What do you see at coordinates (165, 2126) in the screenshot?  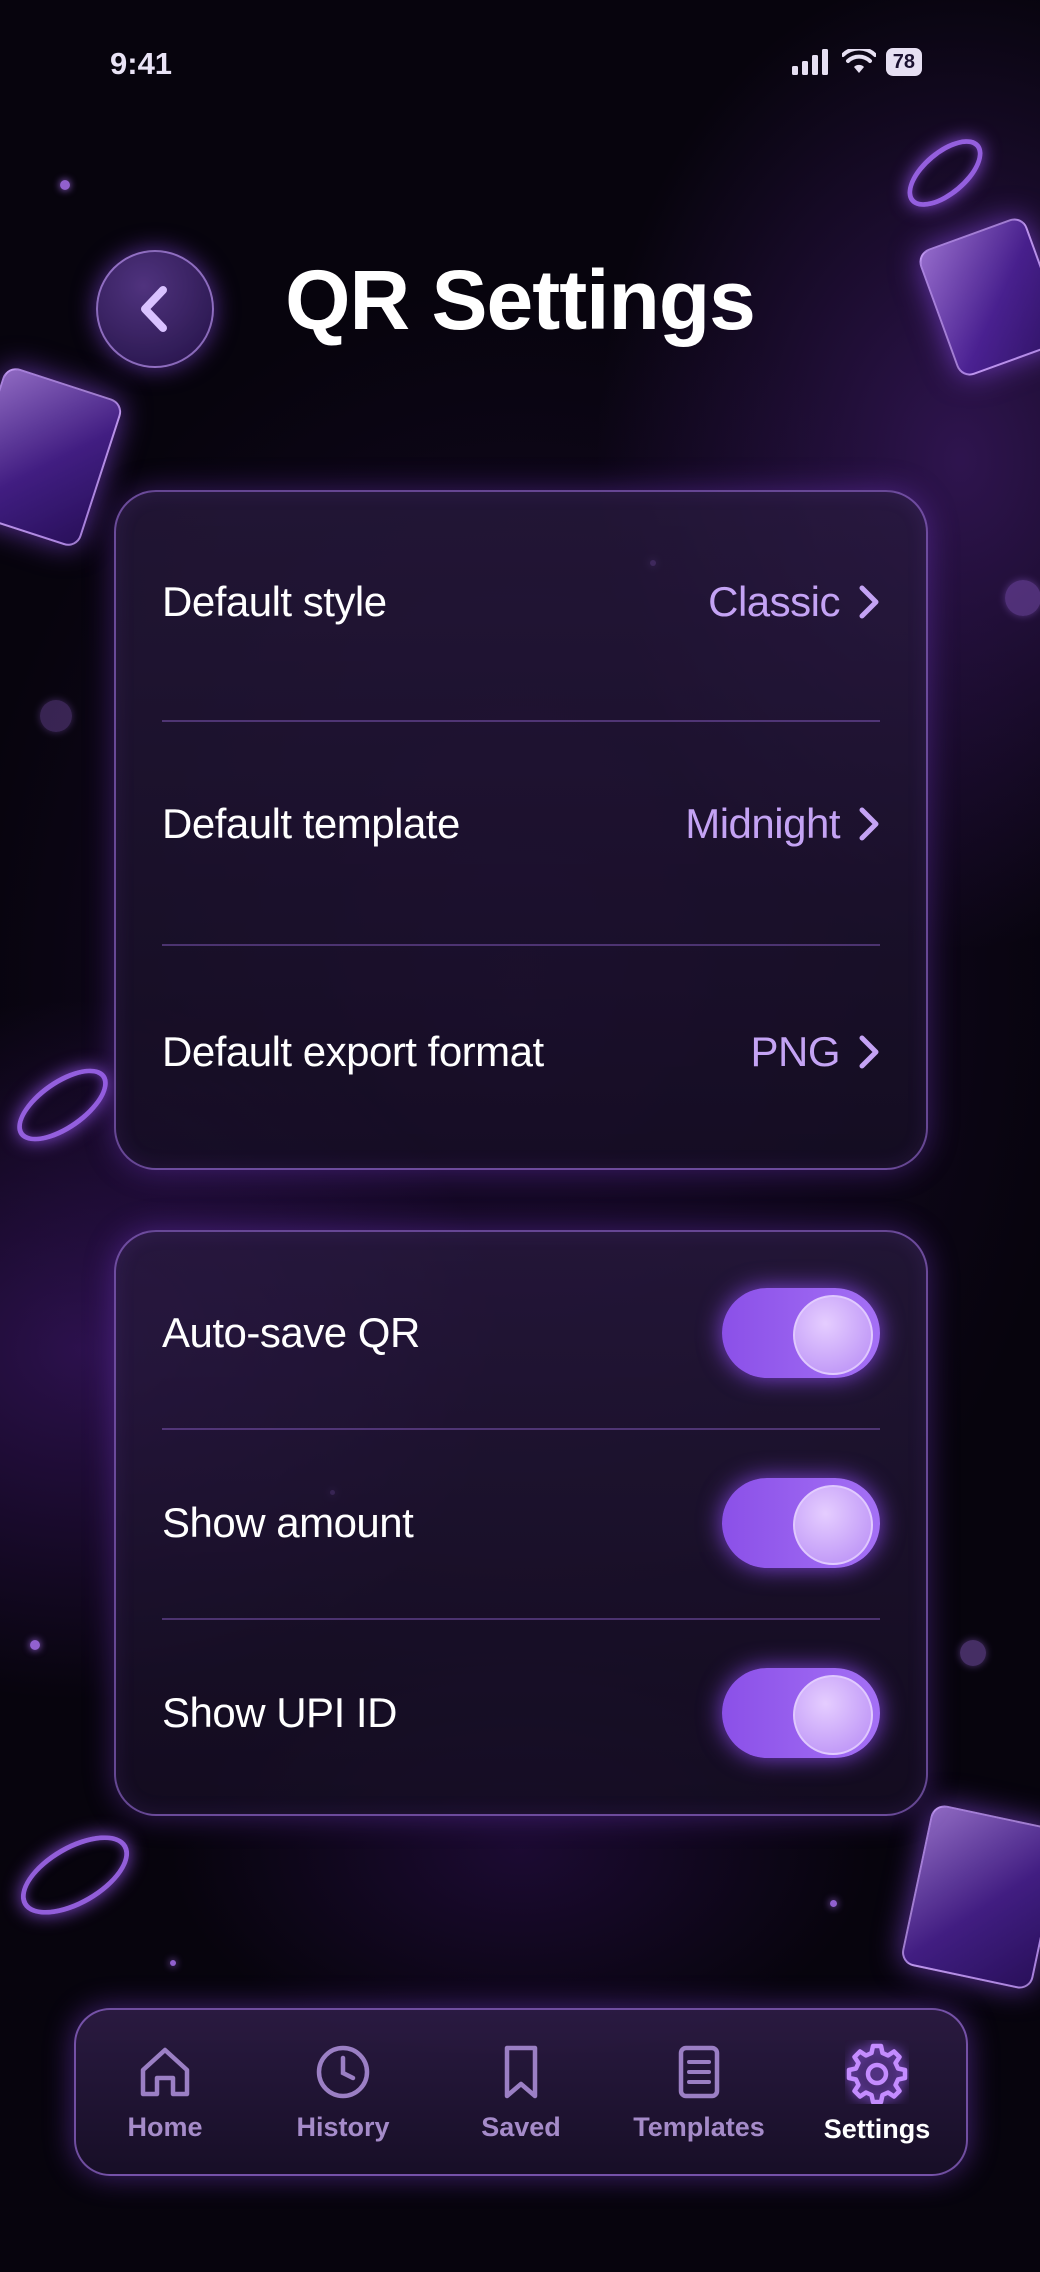 I see `tab-home-label: Home` at bounding box center [165, 2126].